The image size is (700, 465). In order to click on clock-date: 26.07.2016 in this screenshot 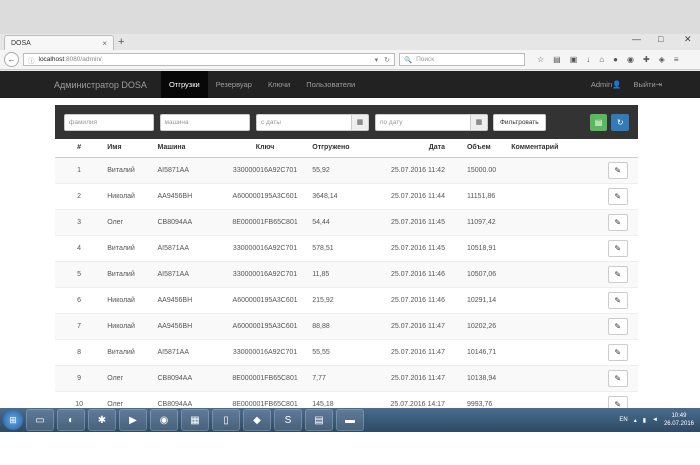, I will do `click(678, 424)`.